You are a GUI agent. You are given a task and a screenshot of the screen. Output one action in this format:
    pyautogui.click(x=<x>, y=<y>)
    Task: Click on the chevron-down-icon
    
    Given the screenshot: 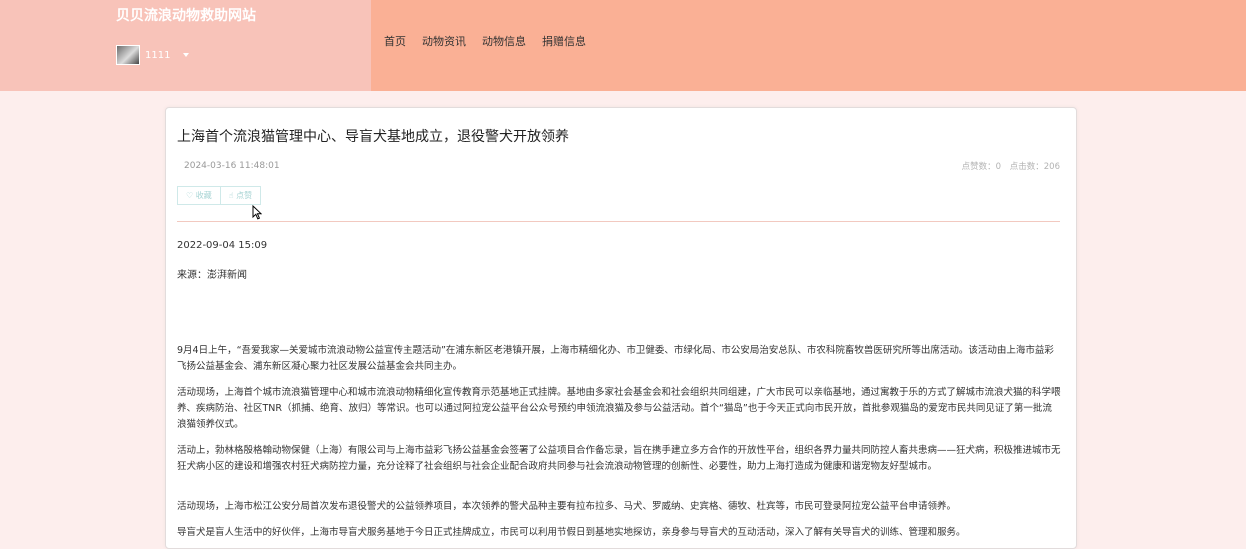 What is the action you would take?
    pyautogui.click(x=186, y=55)
    